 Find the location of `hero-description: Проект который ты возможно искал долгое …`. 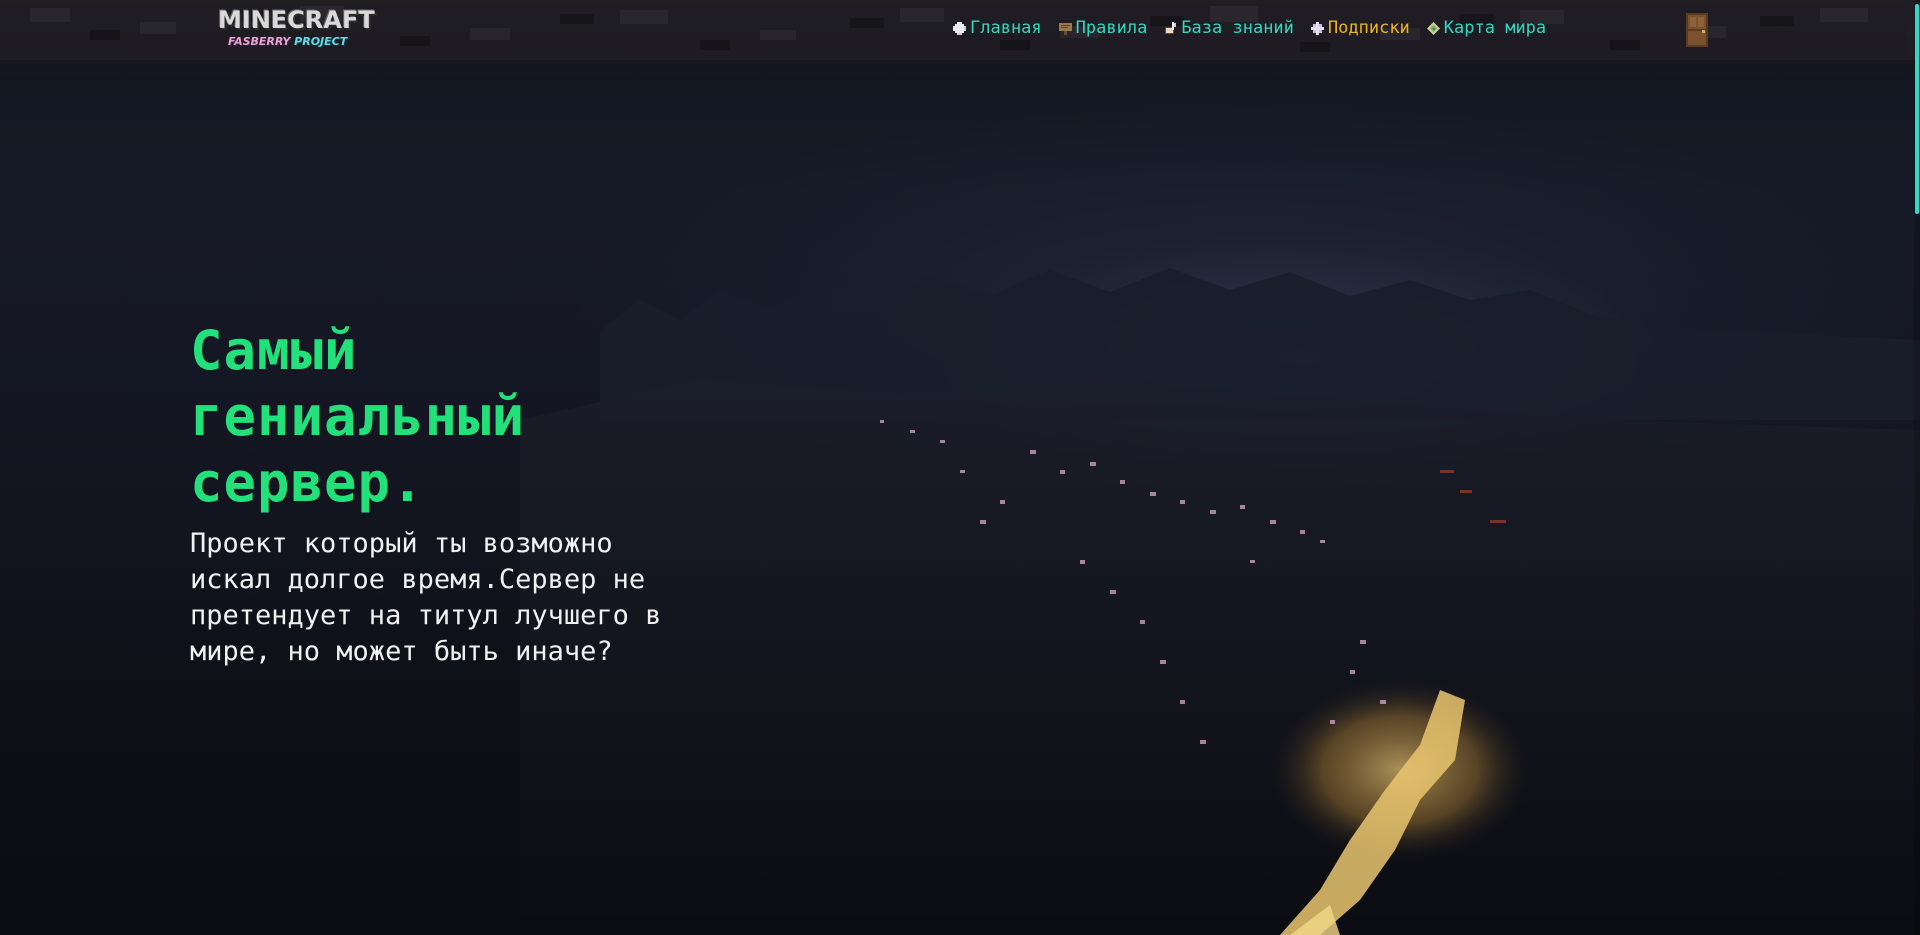

hero-description: Проект который ты возможно искал долгое … is located at coordinates (426, 597).